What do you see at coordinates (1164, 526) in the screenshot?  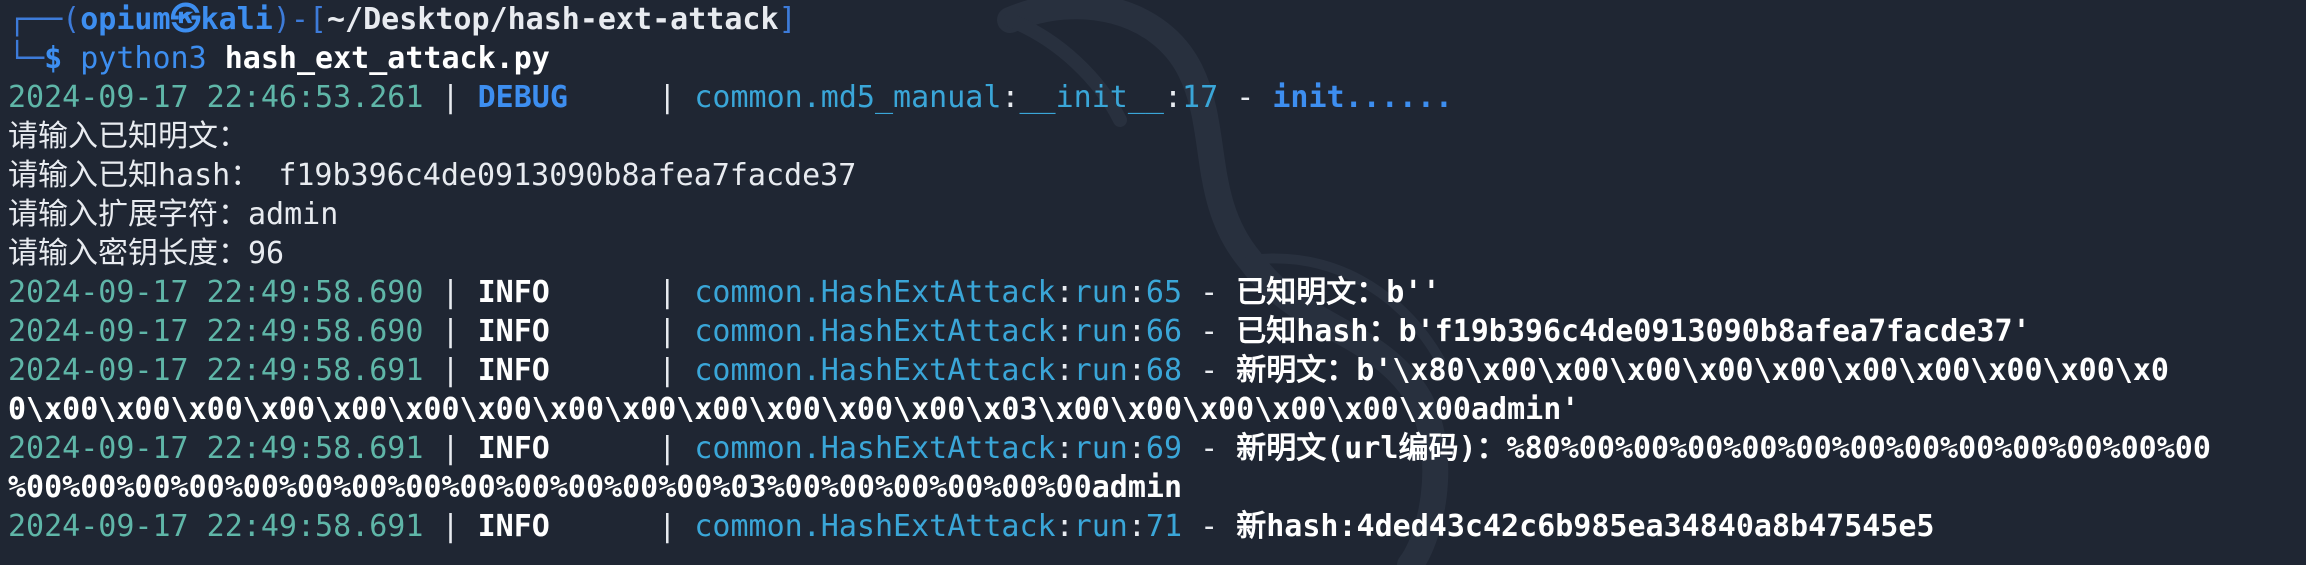 I see `log-line-number: 71` at bounding box center [1164, 526].